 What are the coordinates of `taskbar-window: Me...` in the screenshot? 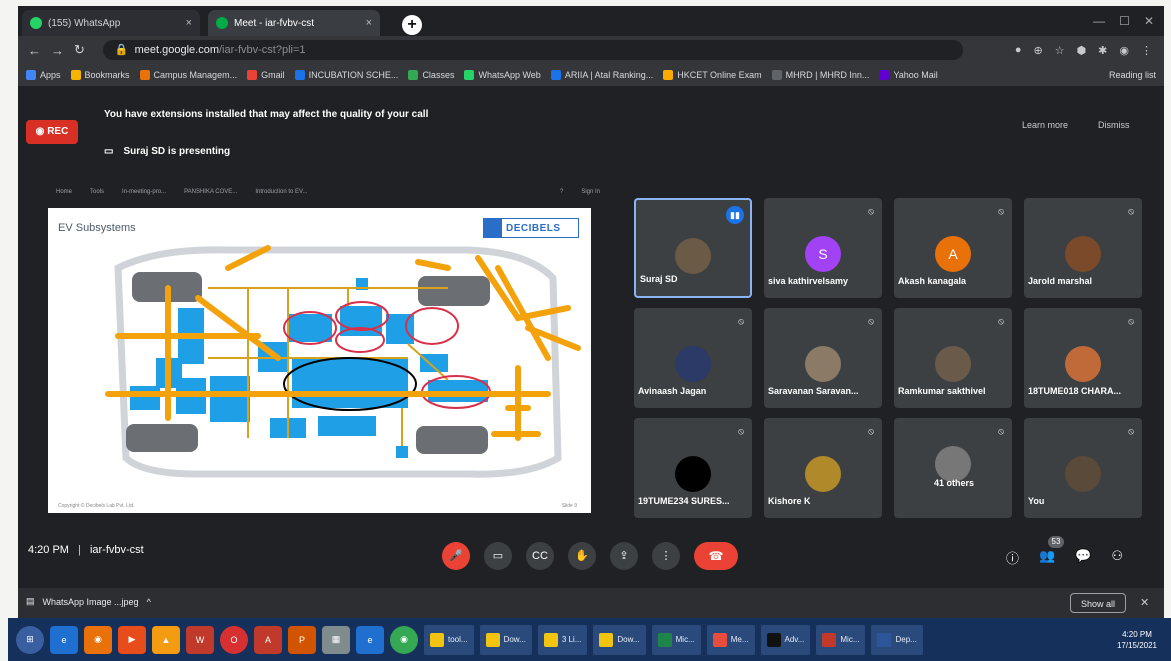 It's located at (730, 639).